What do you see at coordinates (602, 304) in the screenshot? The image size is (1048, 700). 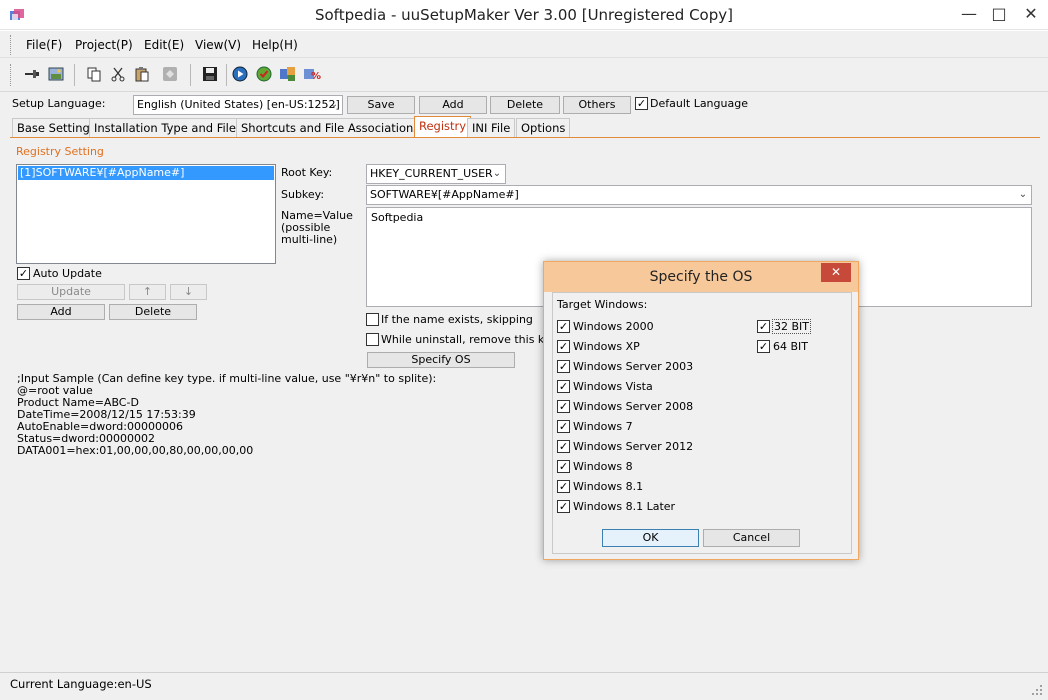 I see `target-windows-label: Target Windows:` at bounding box center [602, 304].